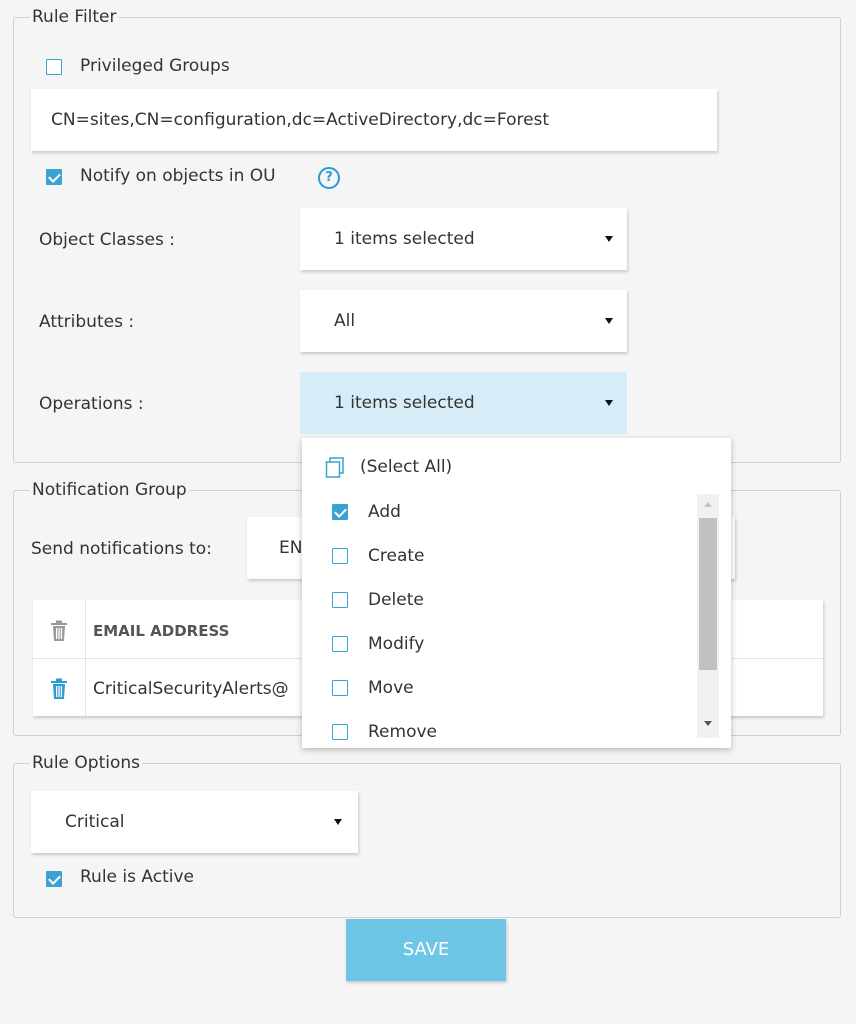  Describe the element at coordinates (87, 322) in the screenshot. I see `attributes-label: Attributes :` at that location.